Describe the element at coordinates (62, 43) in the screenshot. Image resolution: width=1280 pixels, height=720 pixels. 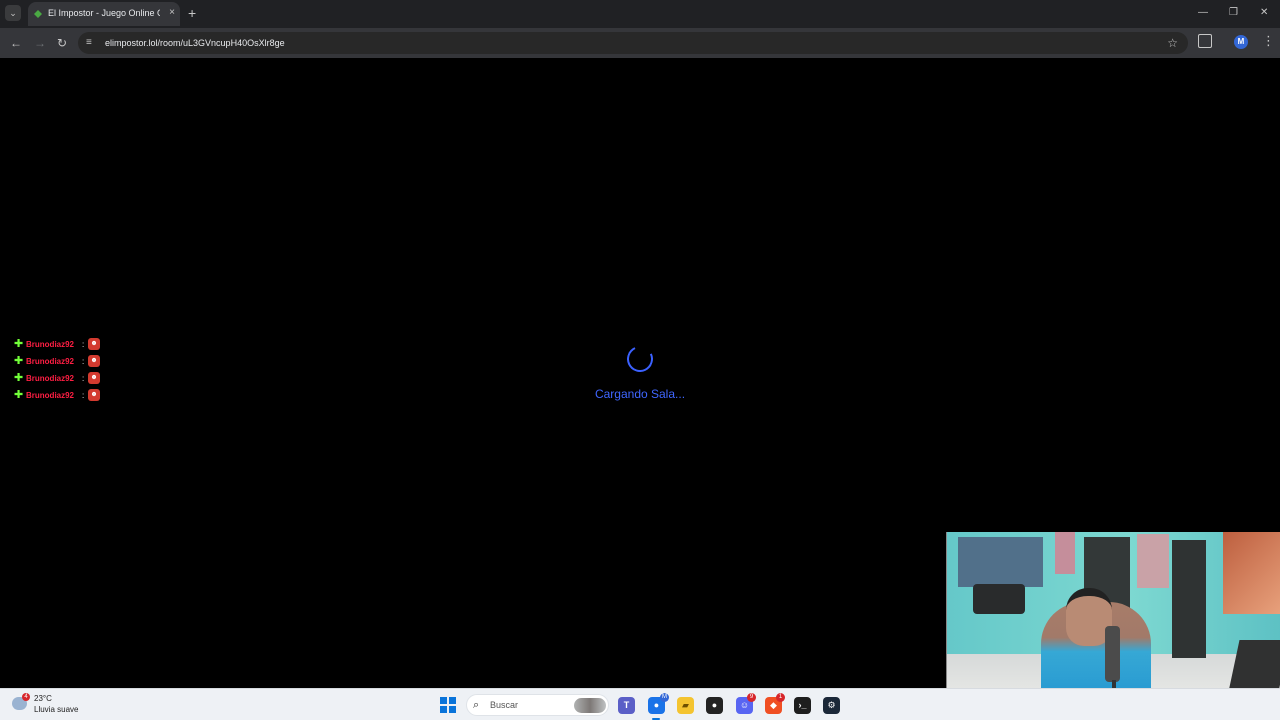
I see `reload-icon: ↻` at that location.